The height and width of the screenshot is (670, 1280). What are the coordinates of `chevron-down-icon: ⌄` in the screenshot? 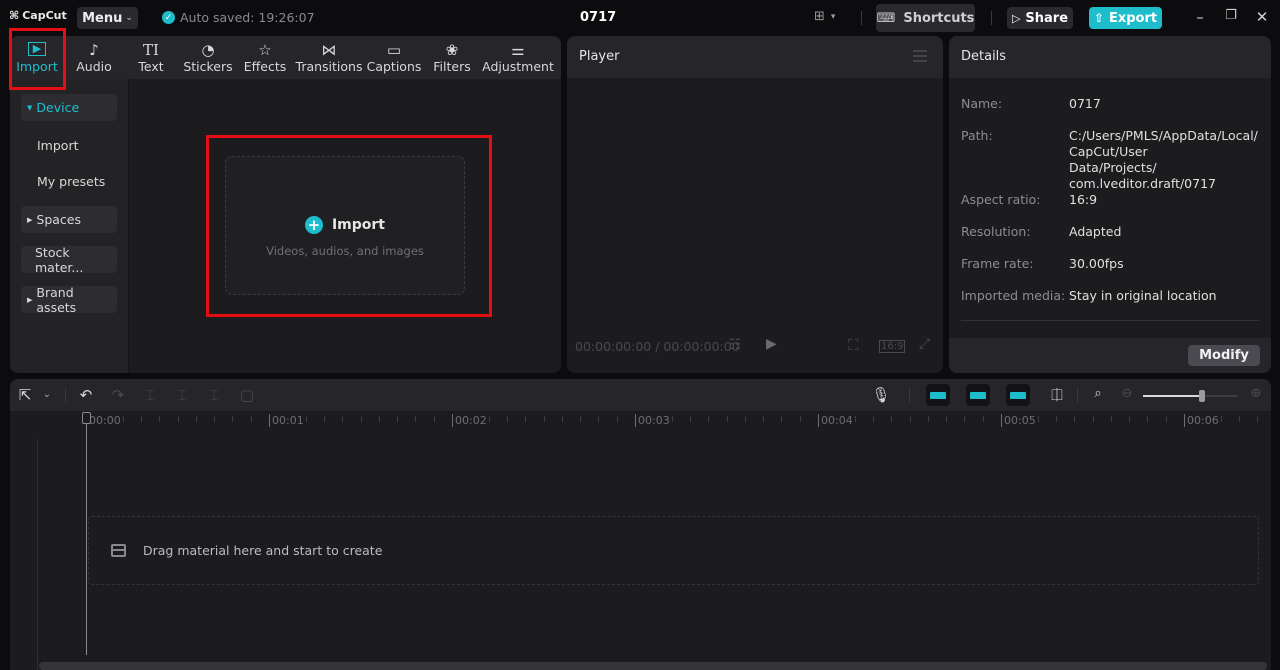 It's located at (47, 394).